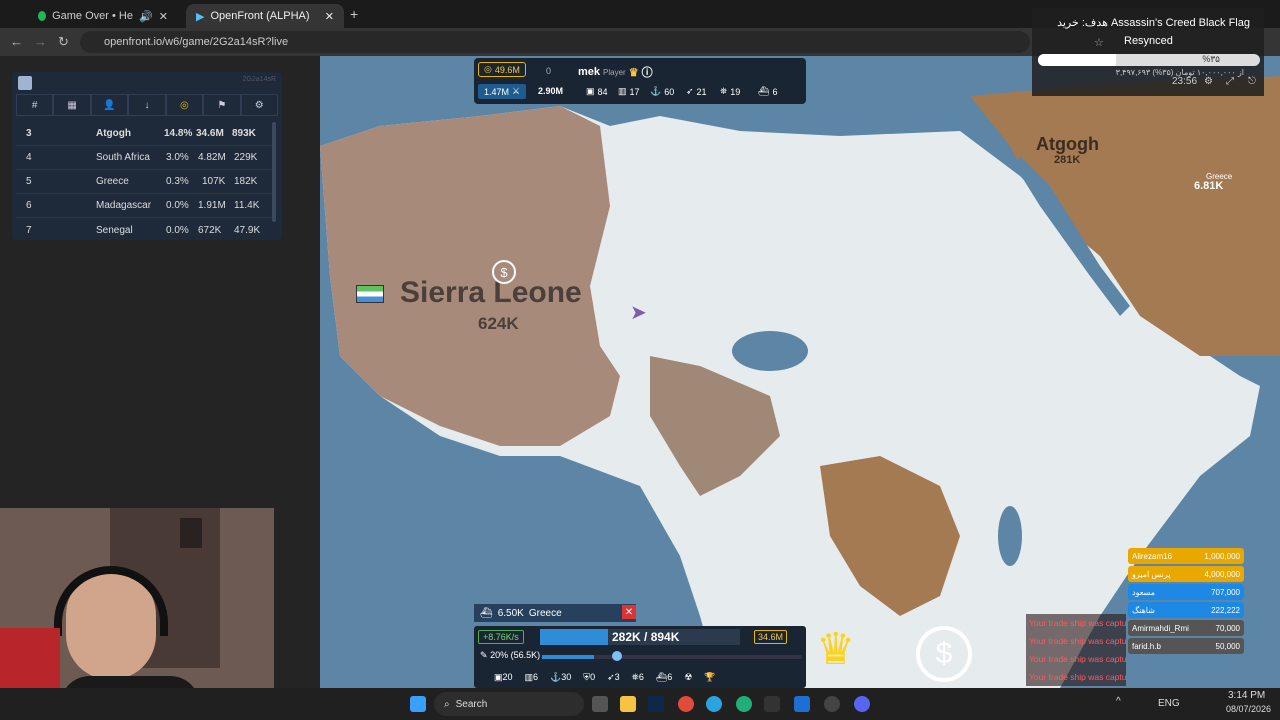 The width and height of the screenshot is (1280, 720). I want to click on code-icon, so click(802, 704).